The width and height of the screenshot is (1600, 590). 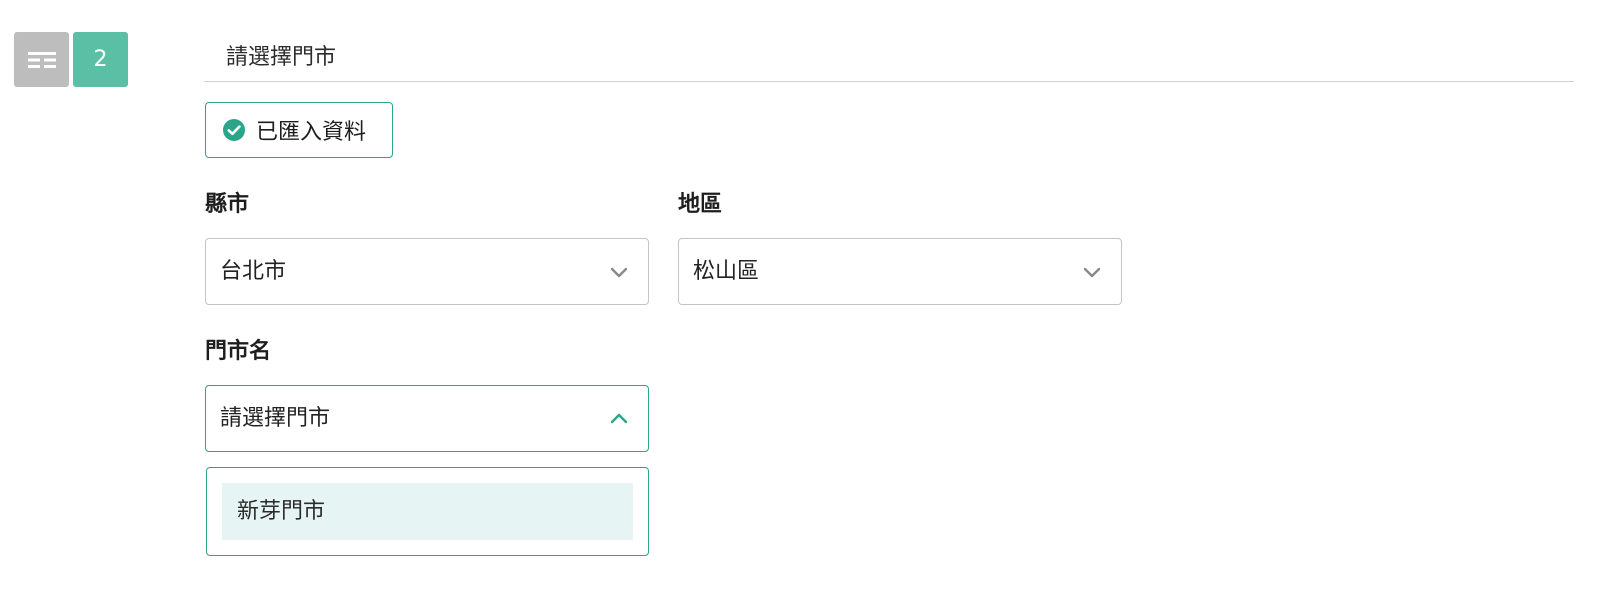 What do you see at coordinates (889, 60) in the screenshot?
I see `step-title: 請選擇門市` at bounding box center [889, 60].